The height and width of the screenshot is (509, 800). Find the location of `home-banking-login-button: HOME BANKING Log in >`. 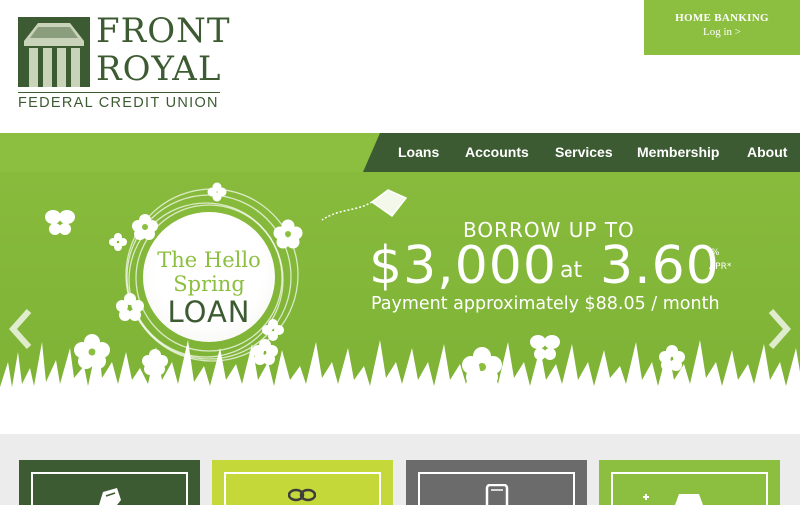

home-banking-login-button: HOME BANKING Log in > is located at coordinates (722, 27).